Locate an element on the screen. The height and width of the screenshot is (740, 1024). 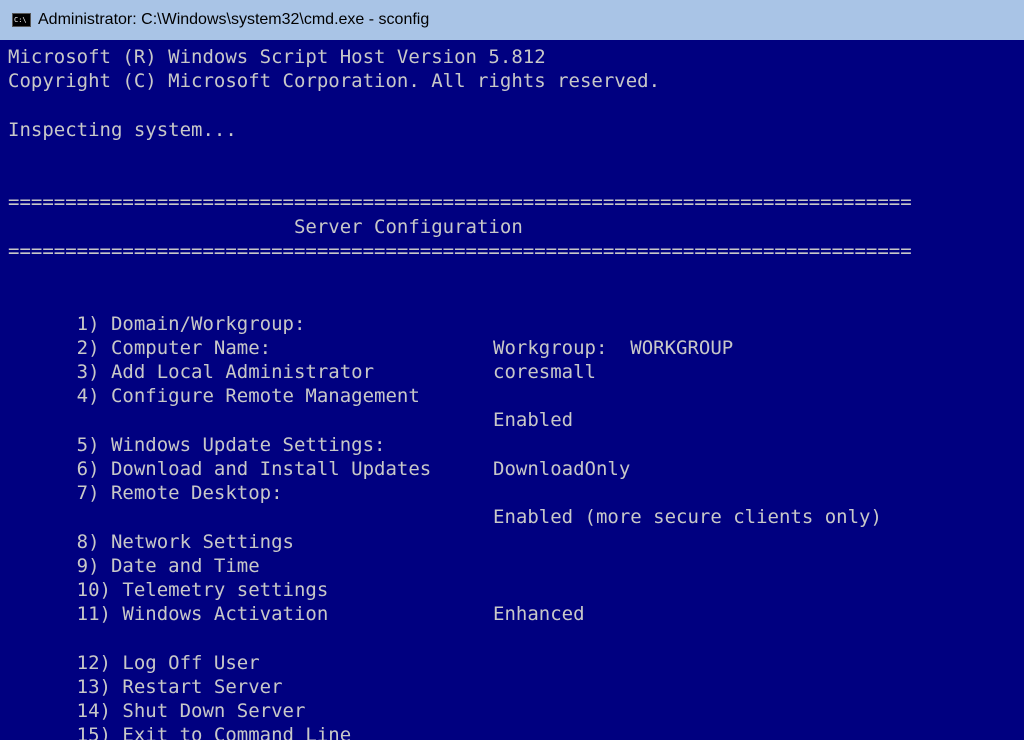
menu-item-shut-down: 14) Shut Down Server is located at coordinates (157, 698).